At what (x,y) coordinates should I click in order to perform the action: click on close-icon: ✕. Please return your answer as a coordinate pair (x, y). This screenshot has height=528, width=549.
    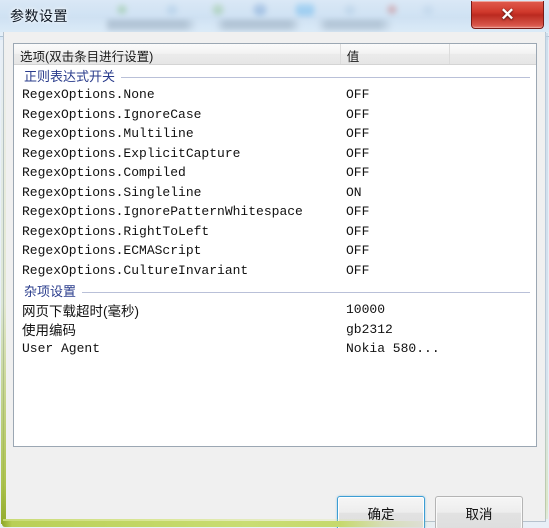
    Looking at the image, I should click on (507, 14).